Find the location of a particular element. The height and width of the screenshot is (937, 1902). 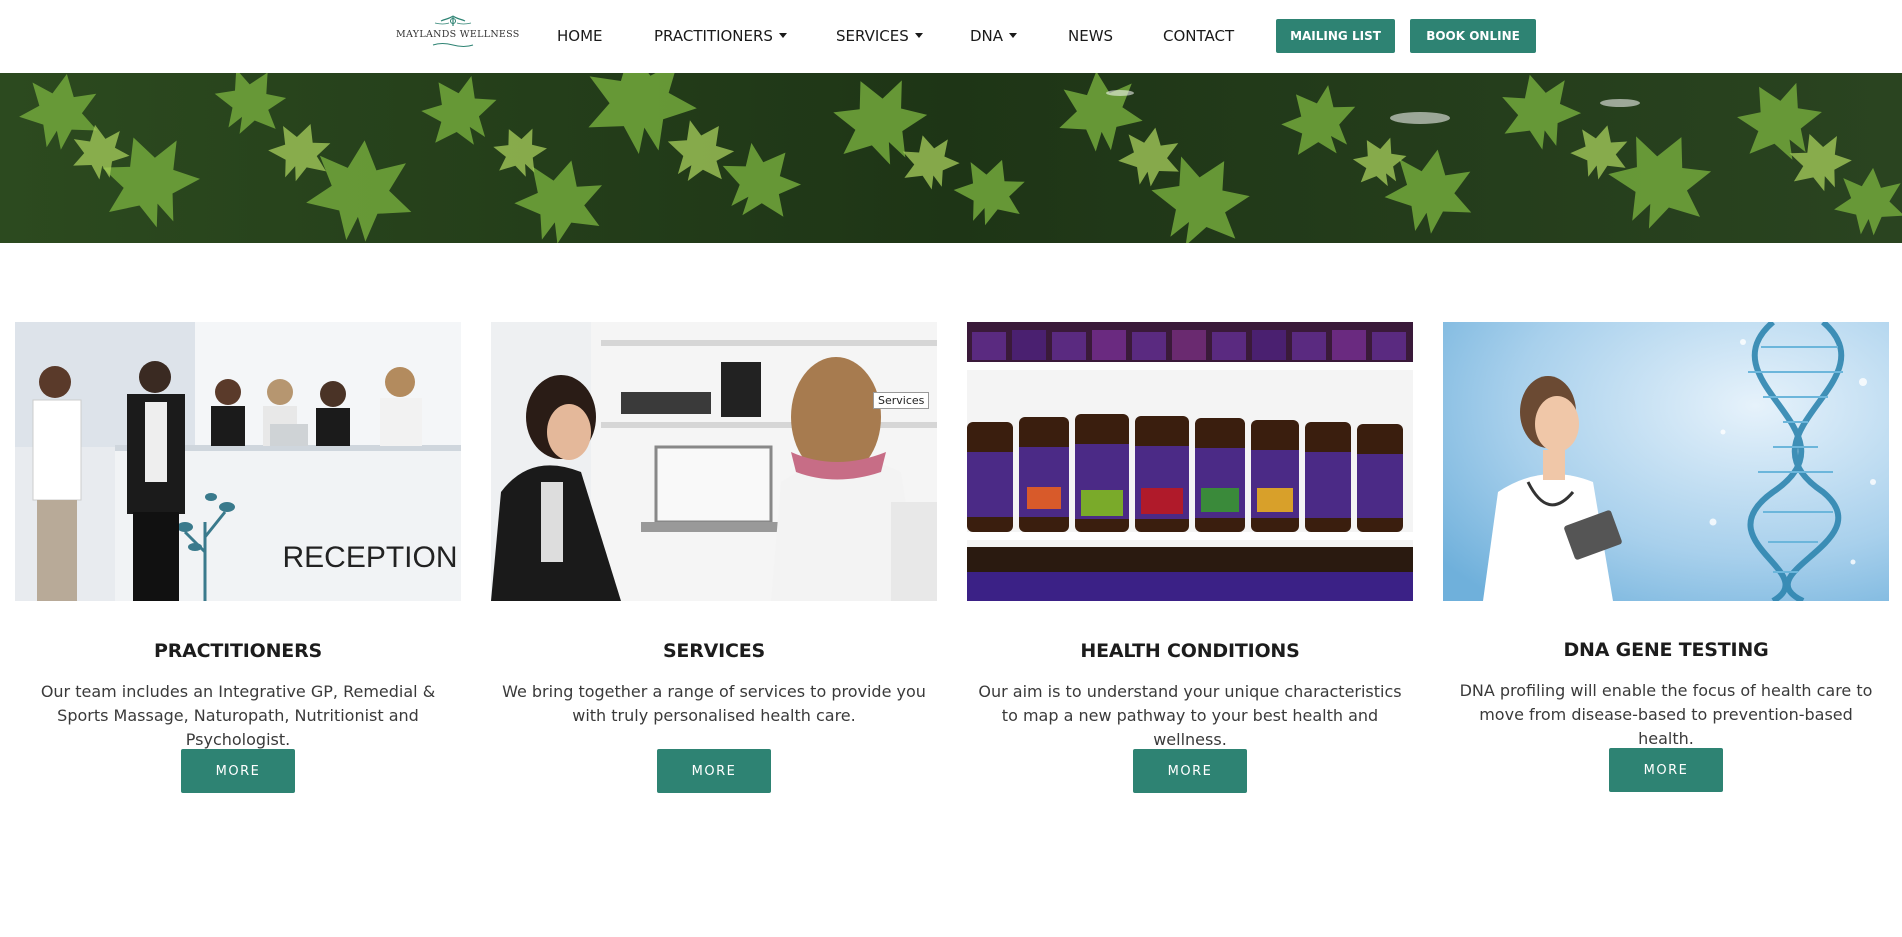

card-title: PRACTITIONERS is located at coordinates (237, 651).